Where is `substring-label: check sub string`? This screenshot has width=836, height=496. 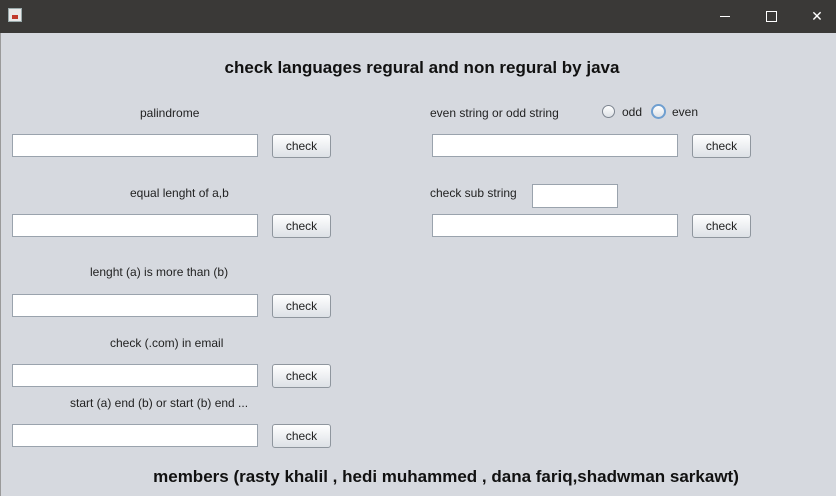
substring-label: check sub string is located at coordinates (473, 193).